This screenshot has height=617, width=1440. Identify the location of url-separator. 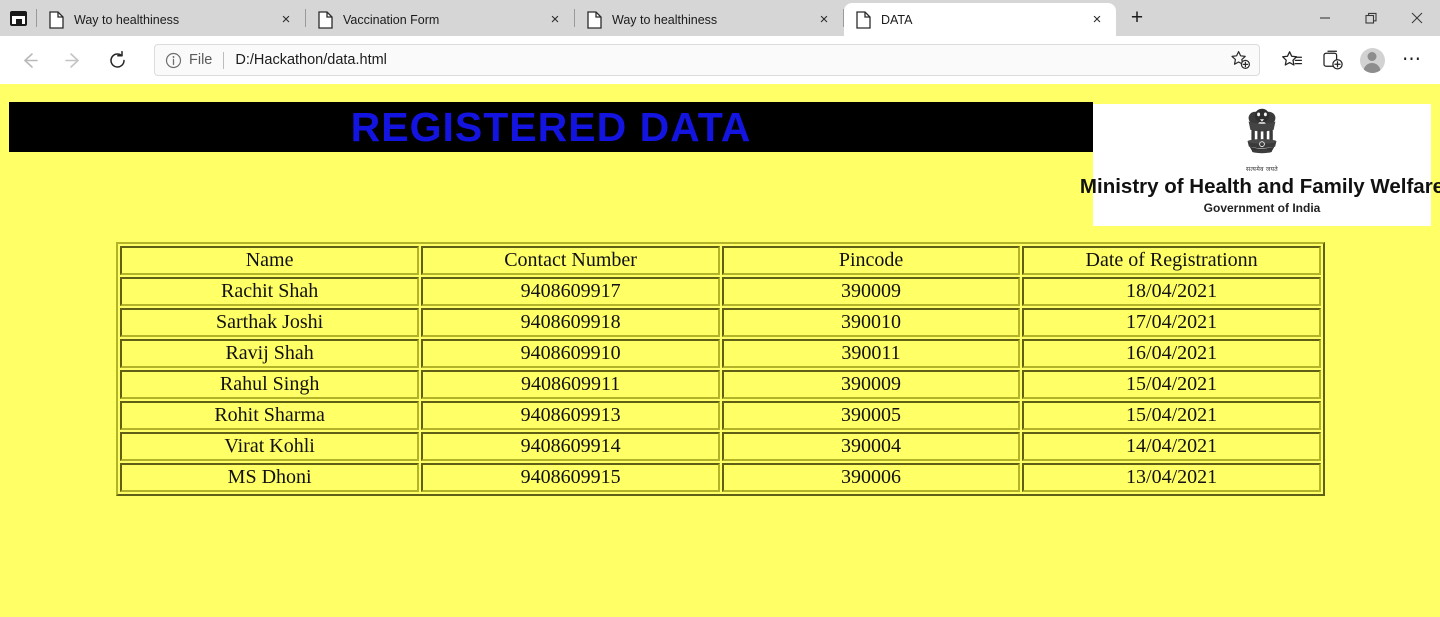
(224, 60).